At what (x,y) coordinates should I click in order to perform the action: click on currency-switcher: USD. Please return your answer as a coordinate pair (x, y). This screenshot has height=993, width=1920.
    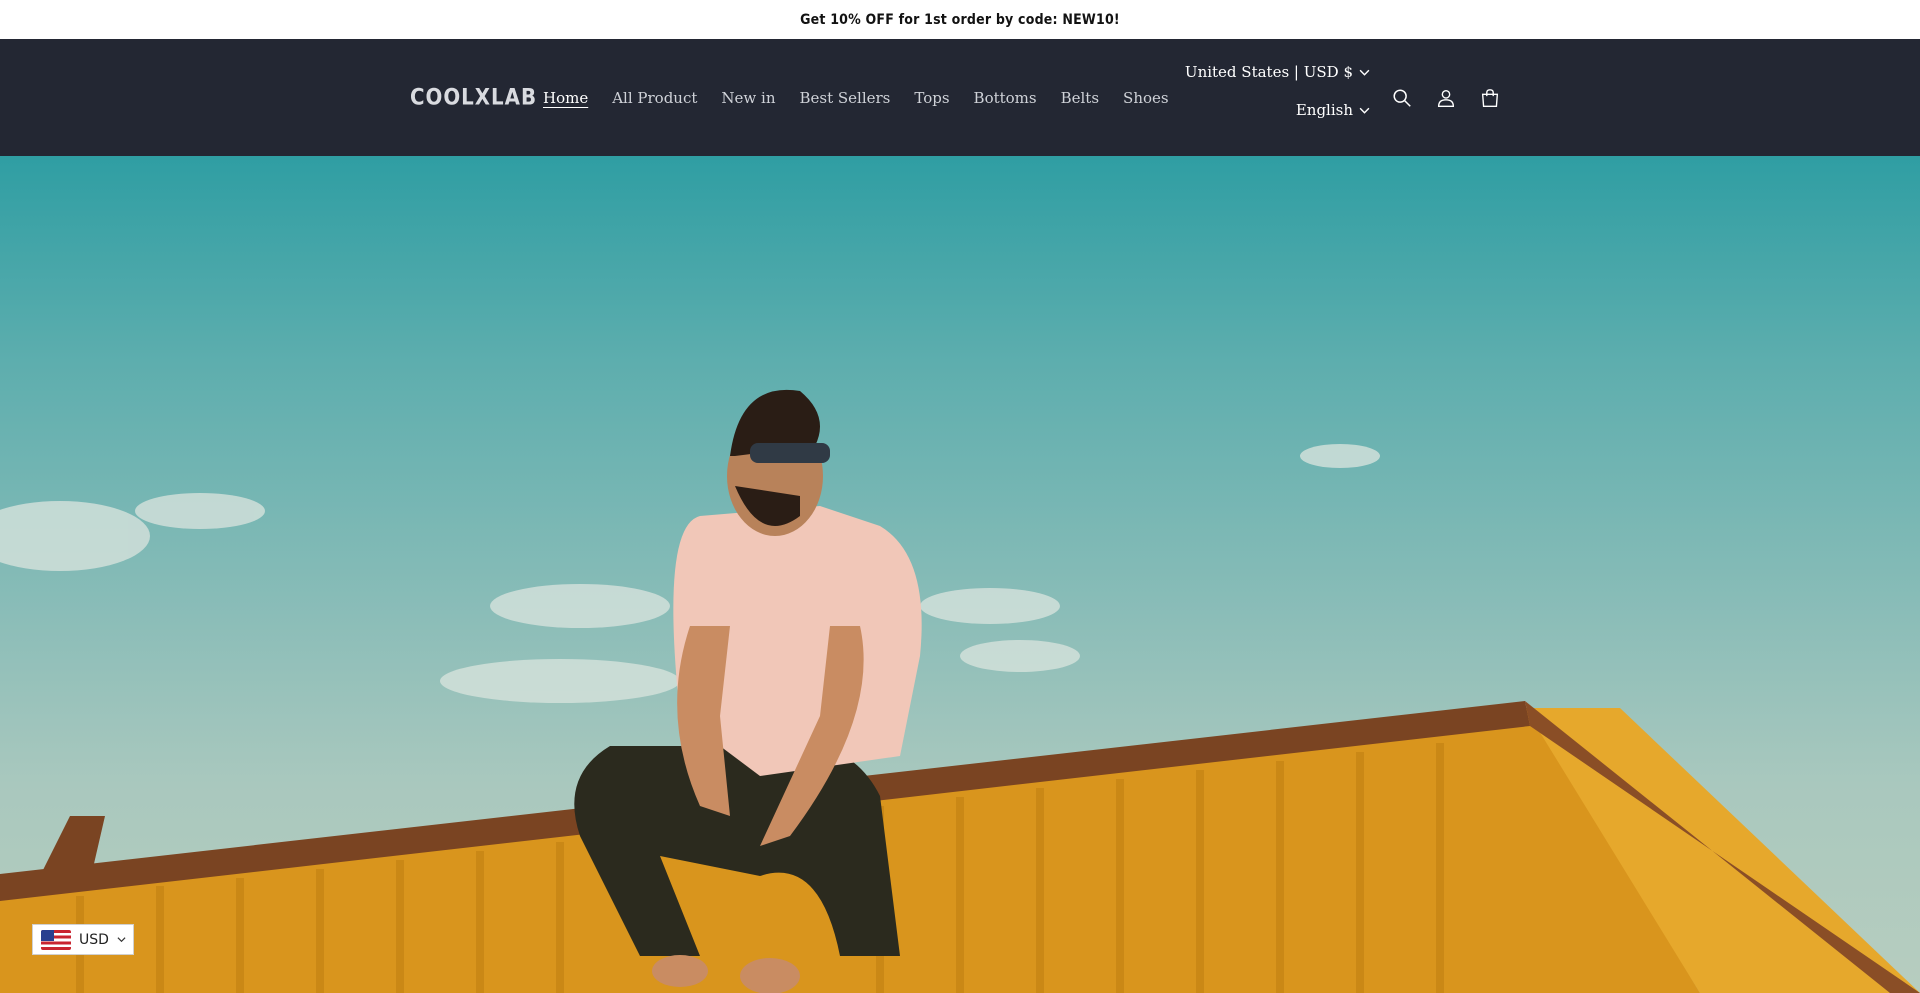
    Looking at the image, I should click on (83, 939).